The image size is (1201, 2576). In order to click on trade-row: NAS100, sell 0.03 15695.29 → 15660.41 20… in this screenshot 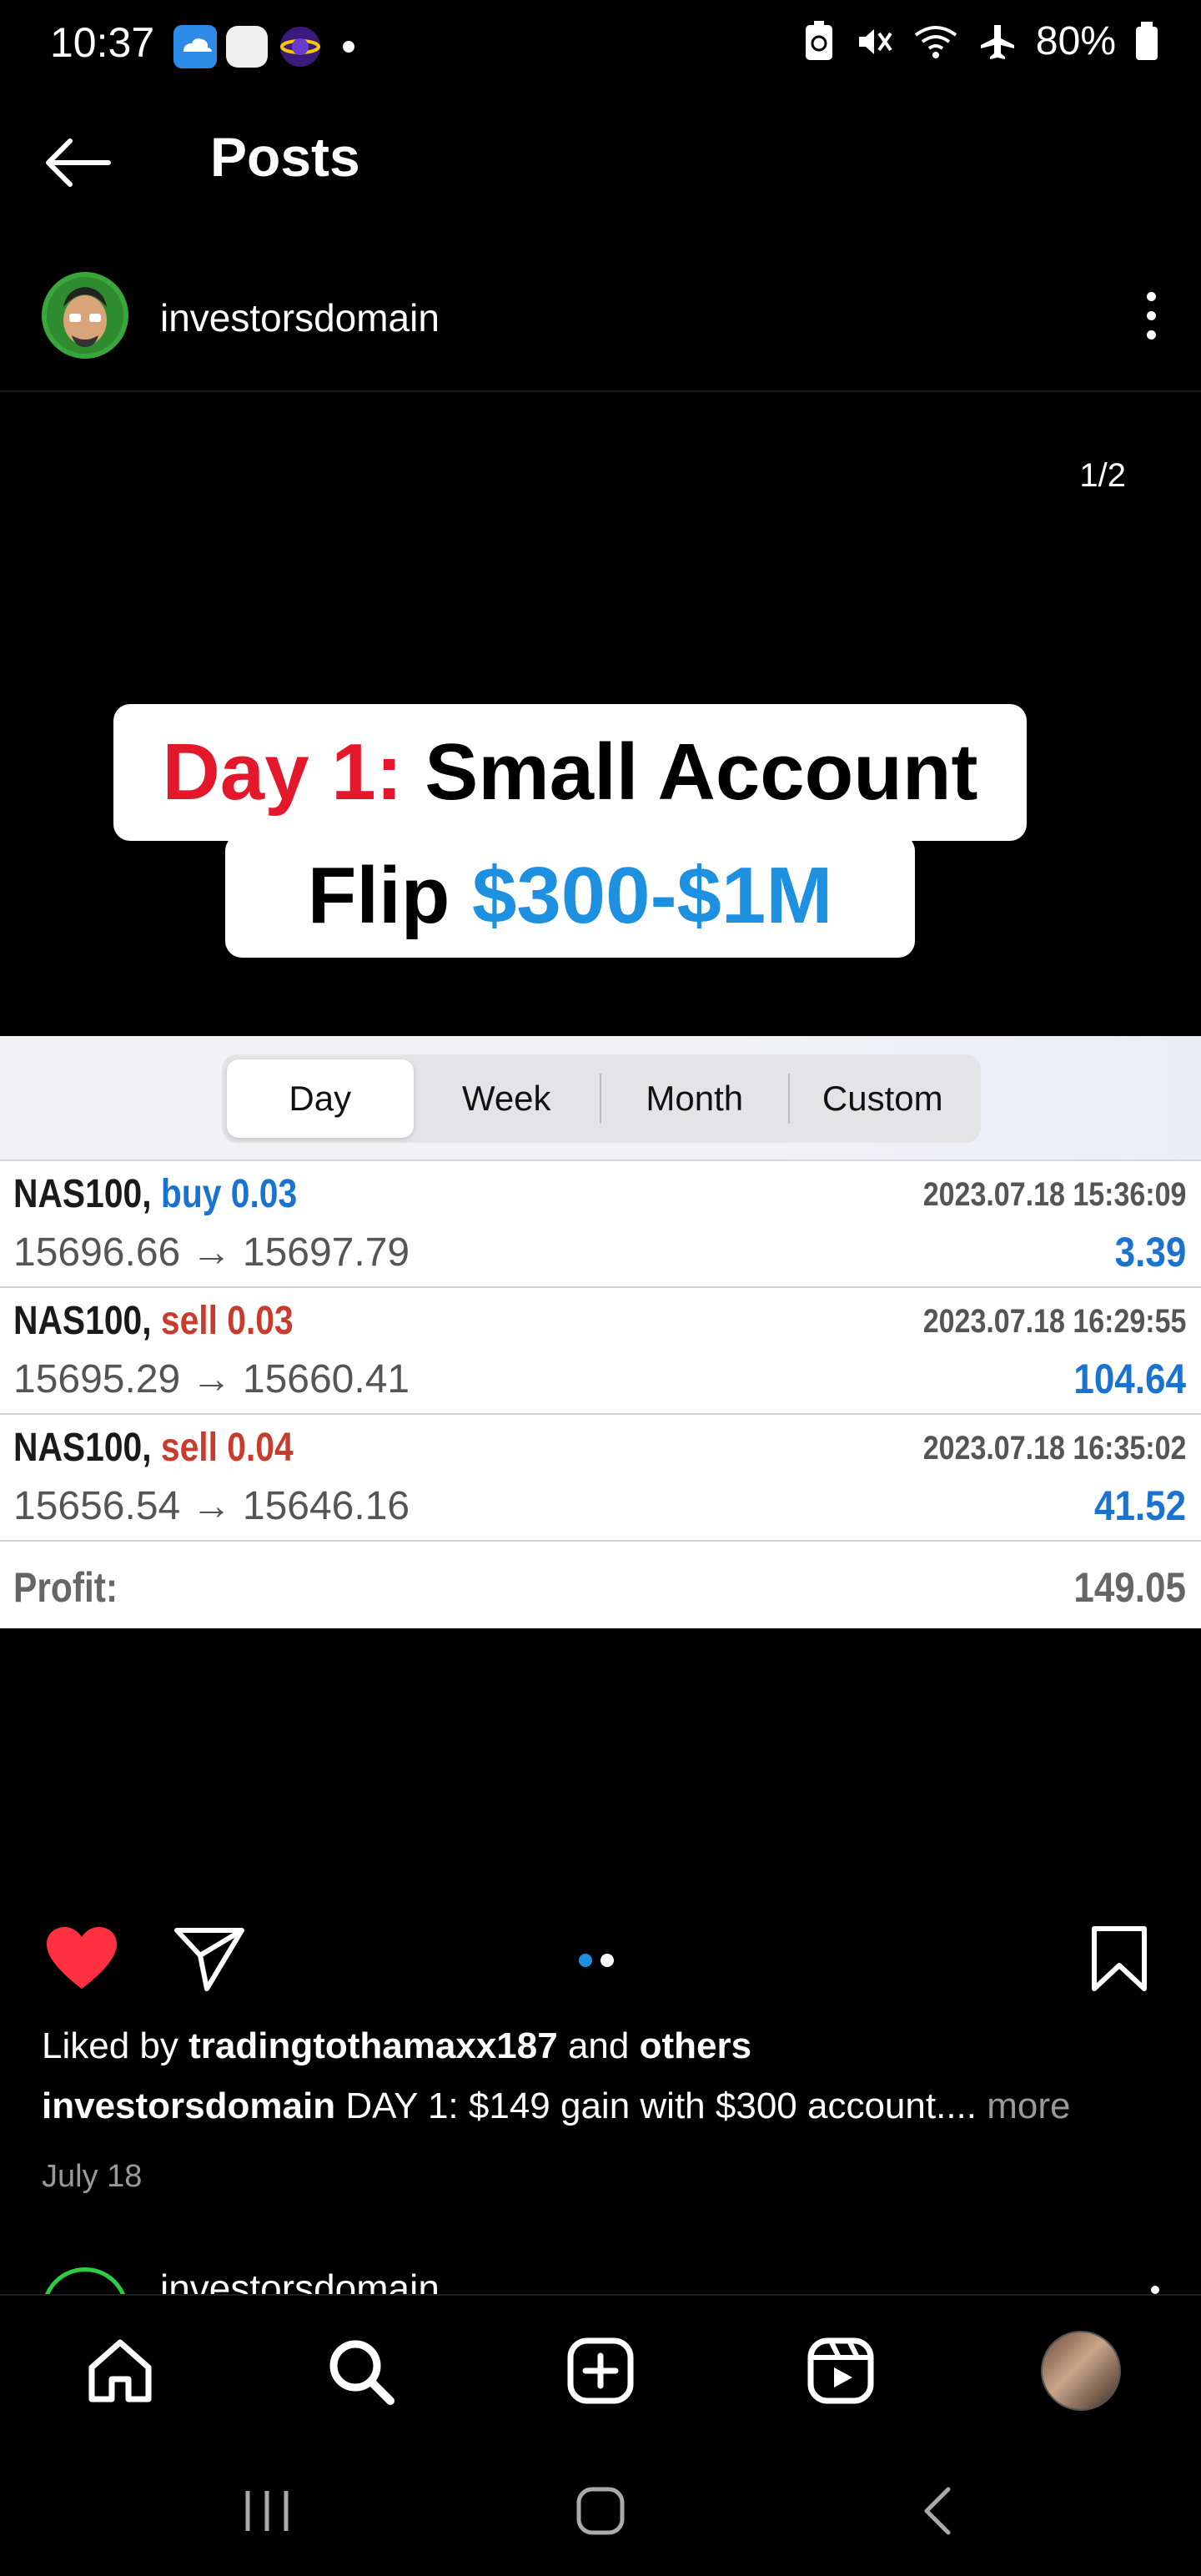, I will do `click(601, 1351)`.